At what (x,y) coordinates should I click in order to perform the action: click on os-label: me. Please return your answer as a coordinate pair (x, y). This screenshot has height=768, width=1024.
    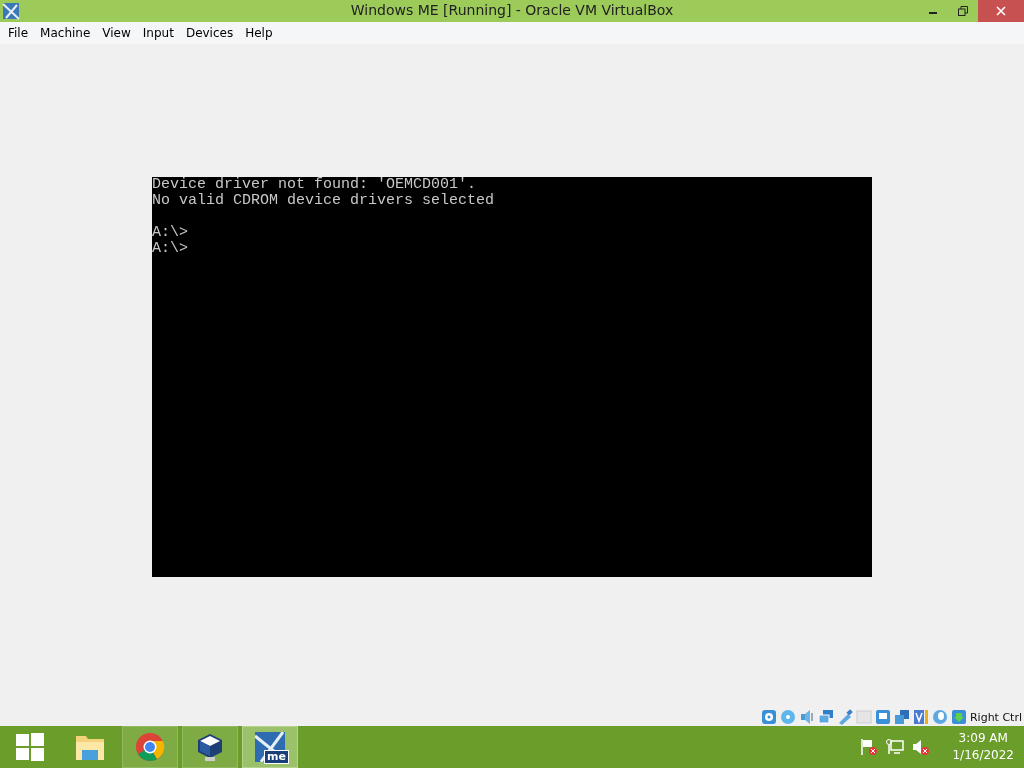
    Looking at the image, I should click on (276, 757).